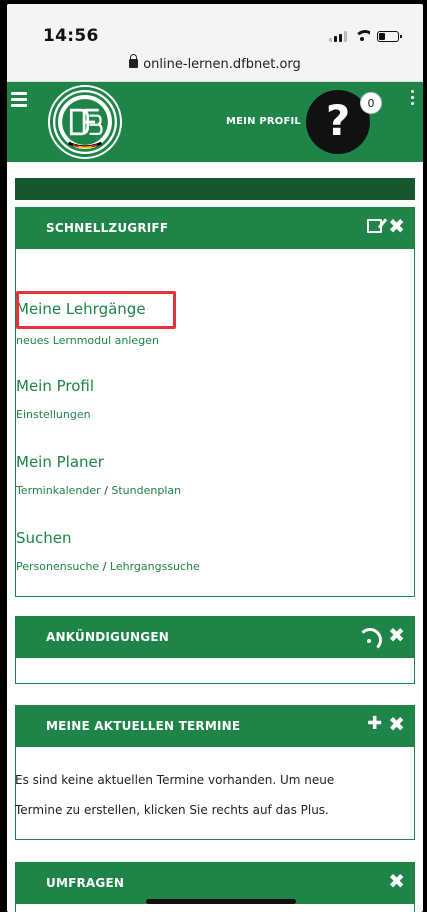 This screenshot has height=912, width=427. Describe the element at coordinates (389, 36) in the screenshot. I see `battery-icon` at that location.